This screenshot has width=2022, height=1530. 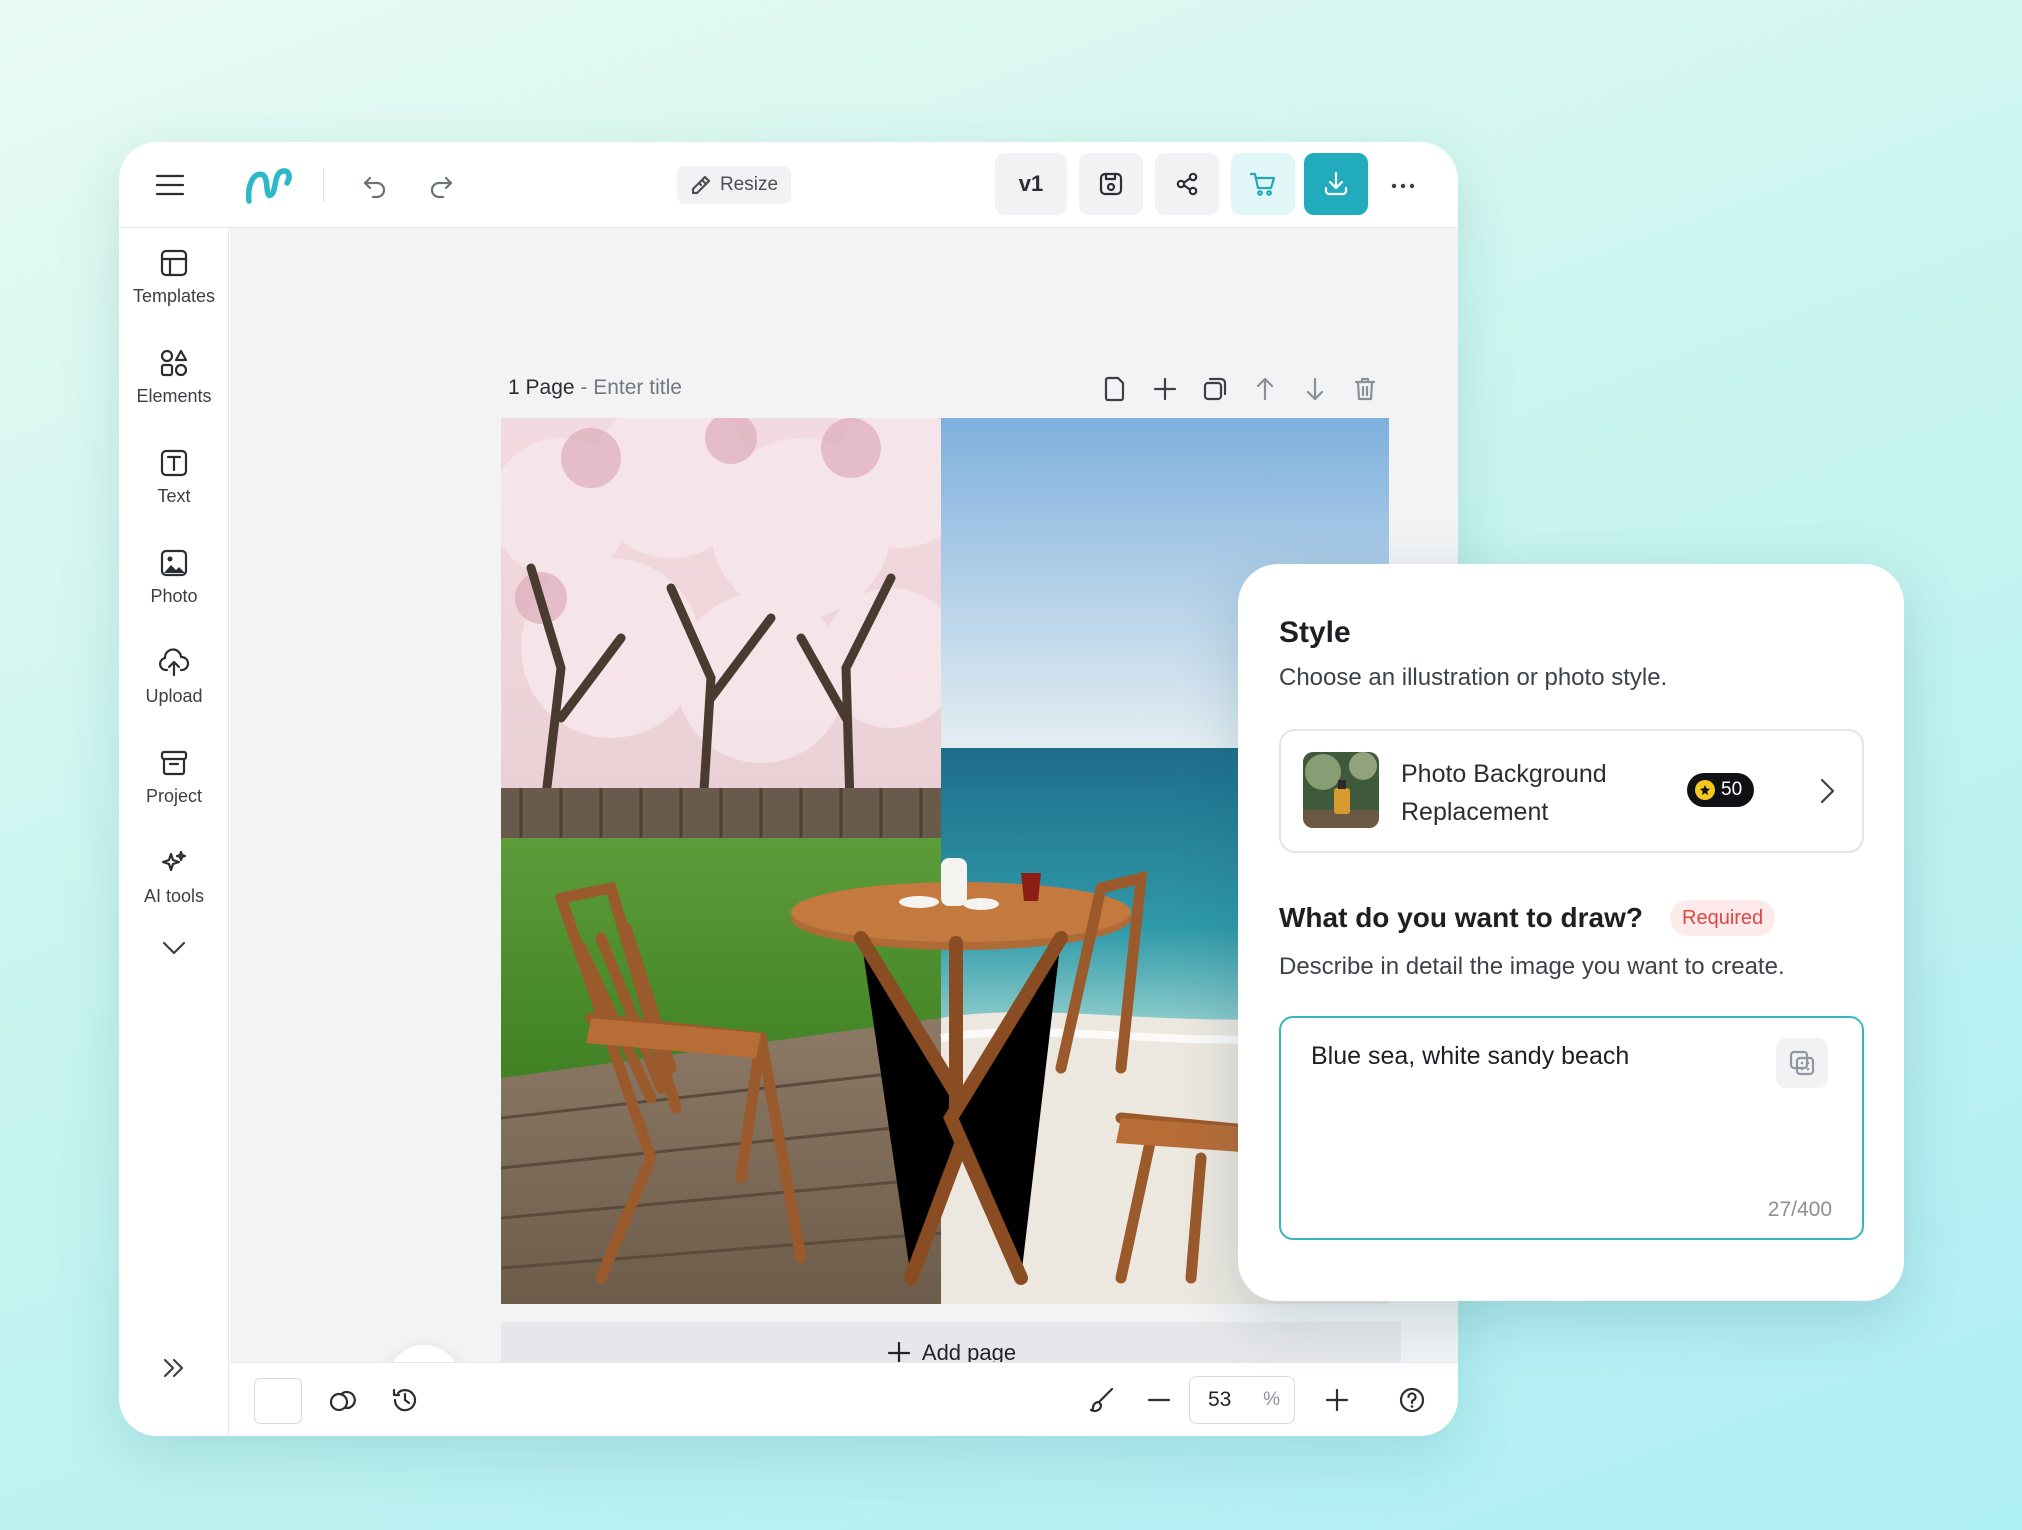 I want to click on character-counter: 27/400, so click(x=1799, y=1209).